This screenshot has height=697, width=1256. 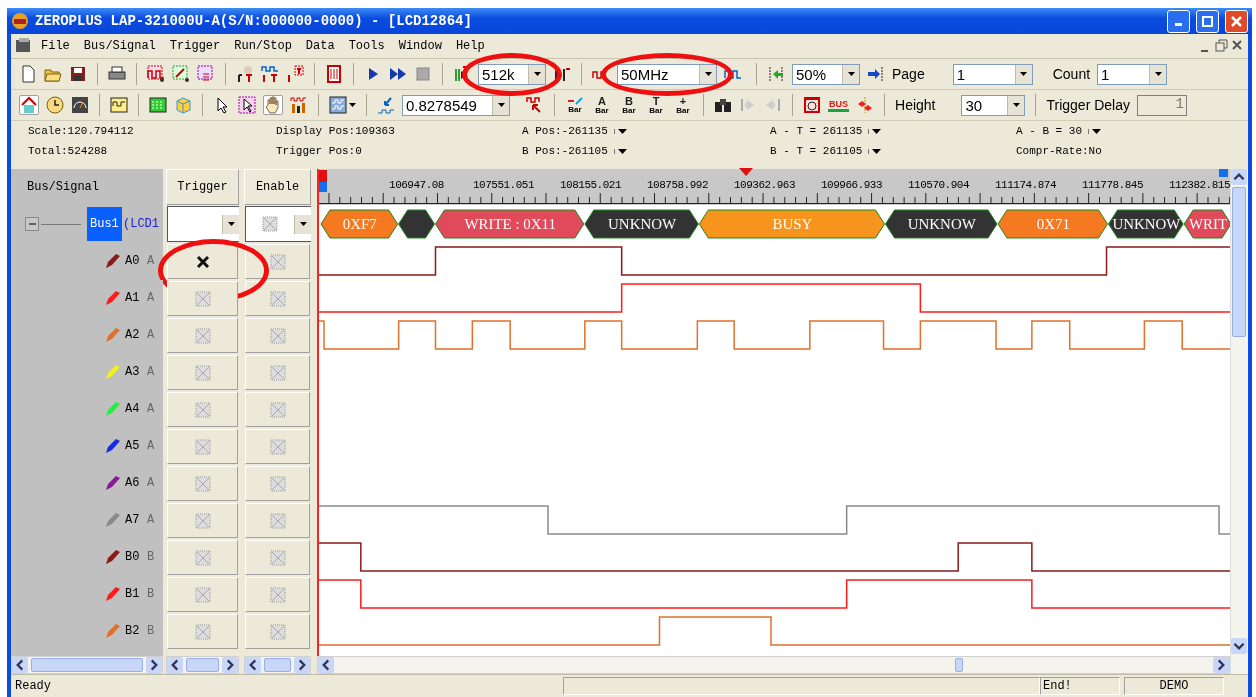 I want to click on menu-item: Trigger, so click(x=195, y=46).